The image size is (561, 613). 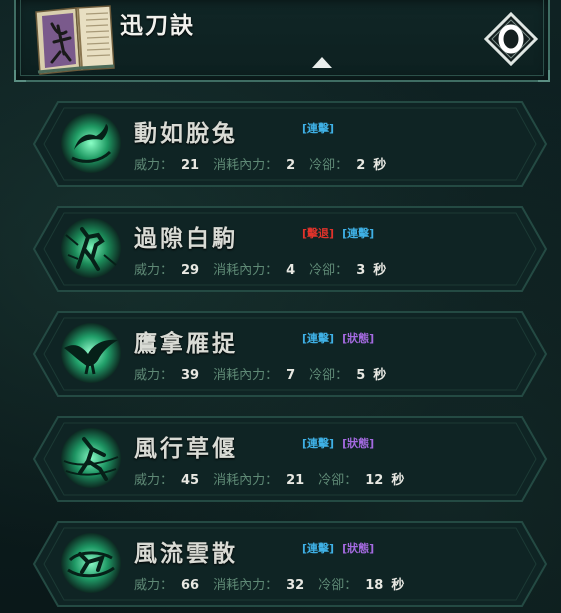 I want to click on skill-card: 風行草偃 [連擊] [狀態] 威力： 45 消耗內力： 21 冷卻： 12 秒, so click(x=290, y=459).